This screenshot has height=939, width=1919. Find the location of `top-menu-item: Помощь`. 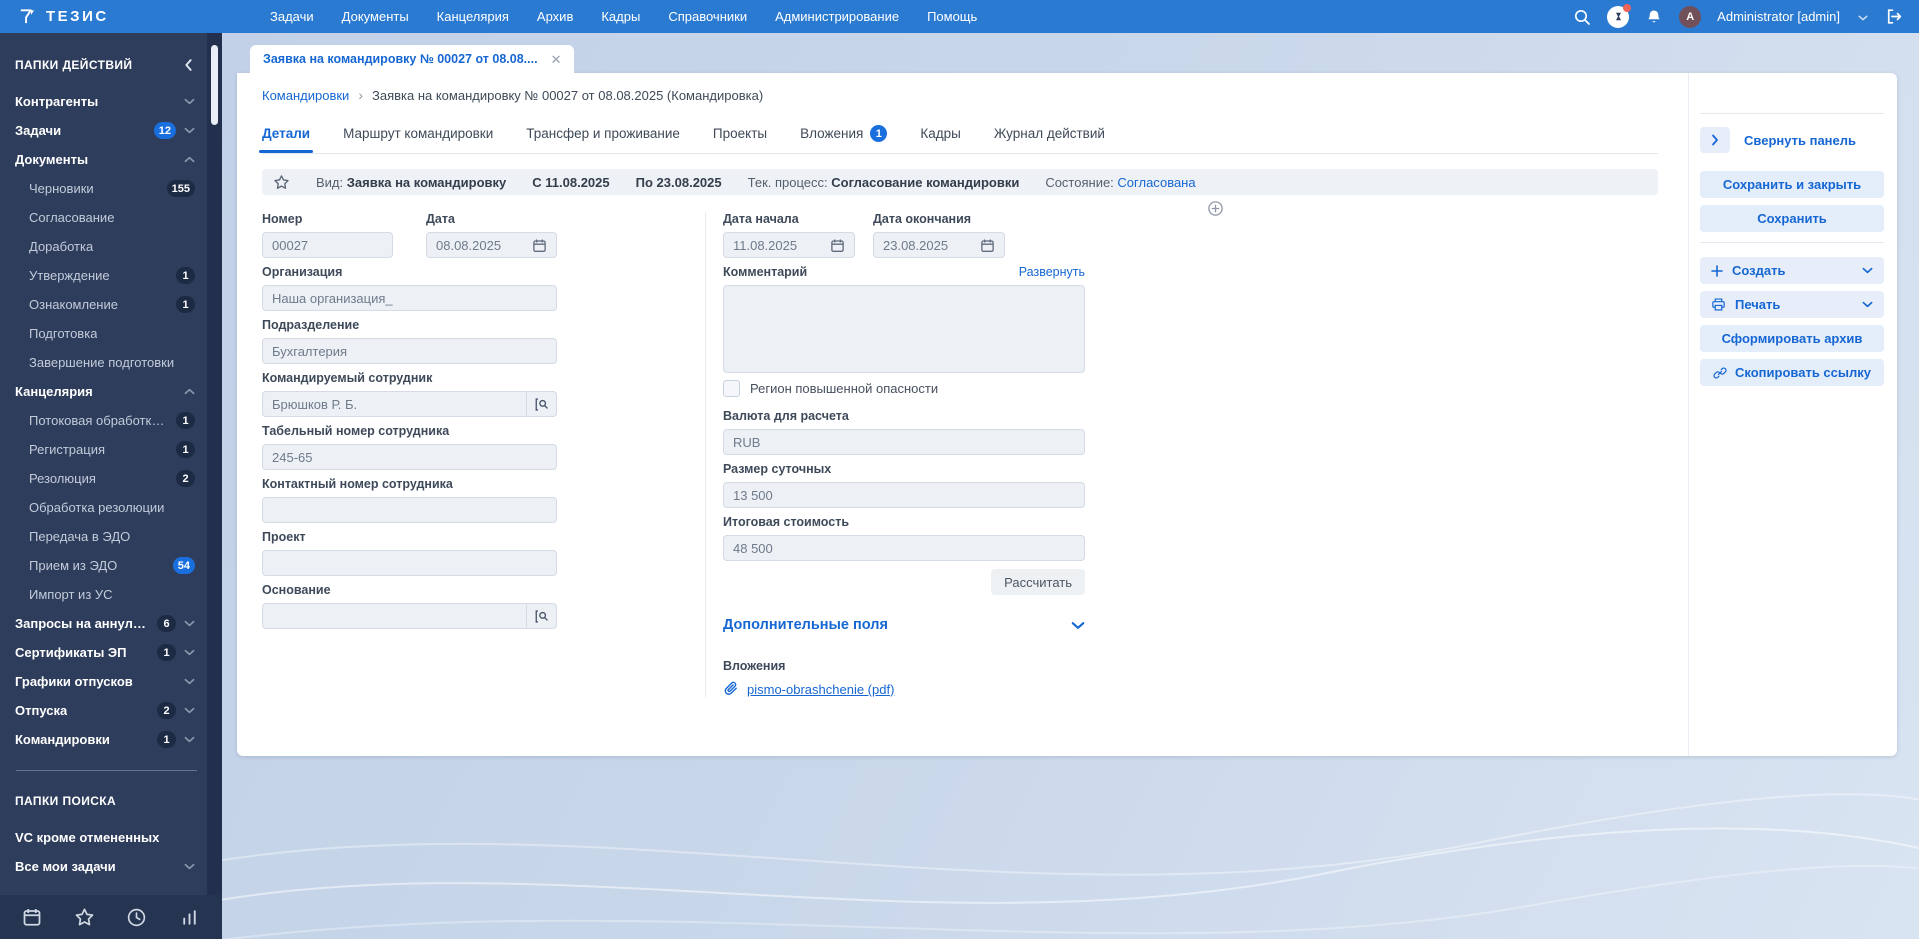

top-menu-item: Помощь is located at coordinates (952, 16).